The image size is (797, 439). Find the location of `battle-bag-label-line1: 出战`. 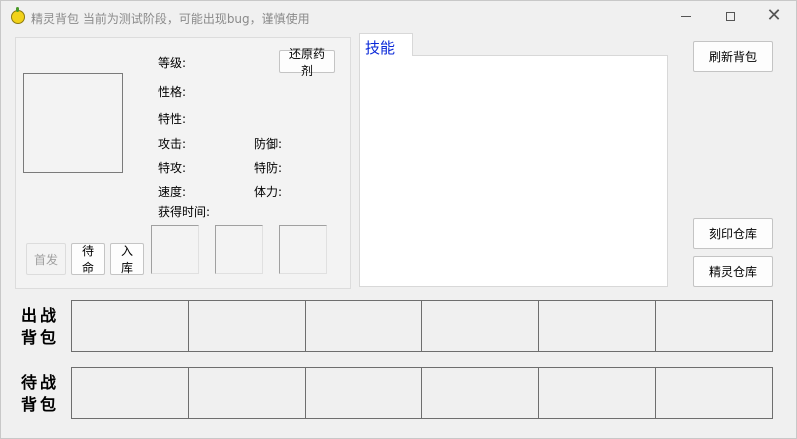

battle-bag-label-line1: 出战 is located at coordinates (40, 315).